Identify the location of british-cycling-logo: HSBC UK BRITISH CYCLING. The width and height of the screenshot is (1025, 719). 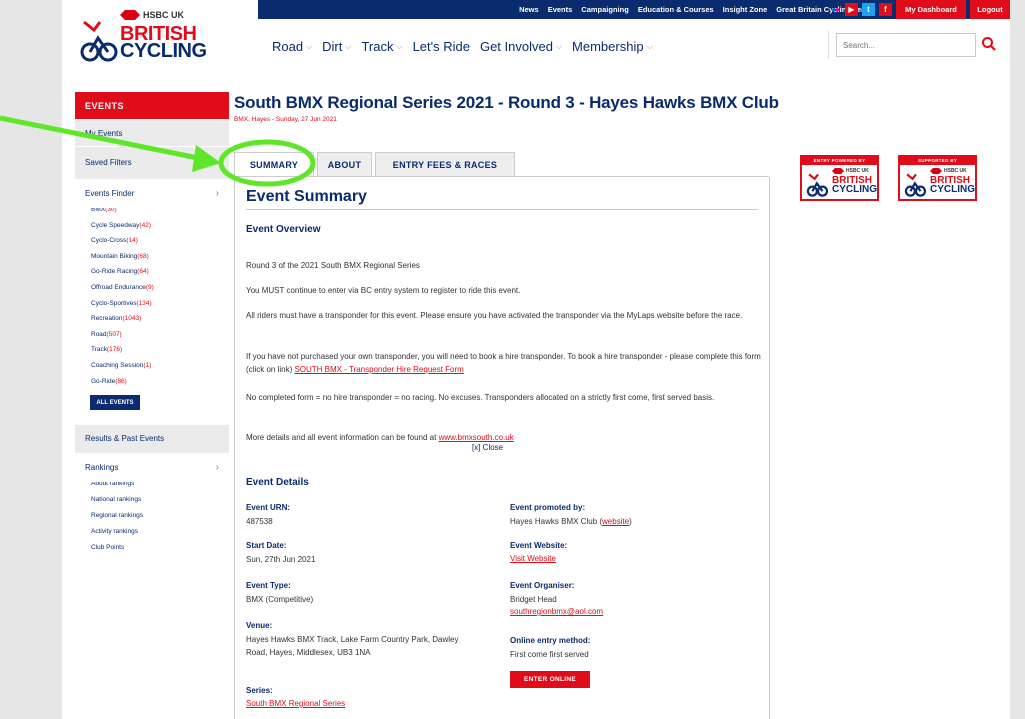
(150, 37).